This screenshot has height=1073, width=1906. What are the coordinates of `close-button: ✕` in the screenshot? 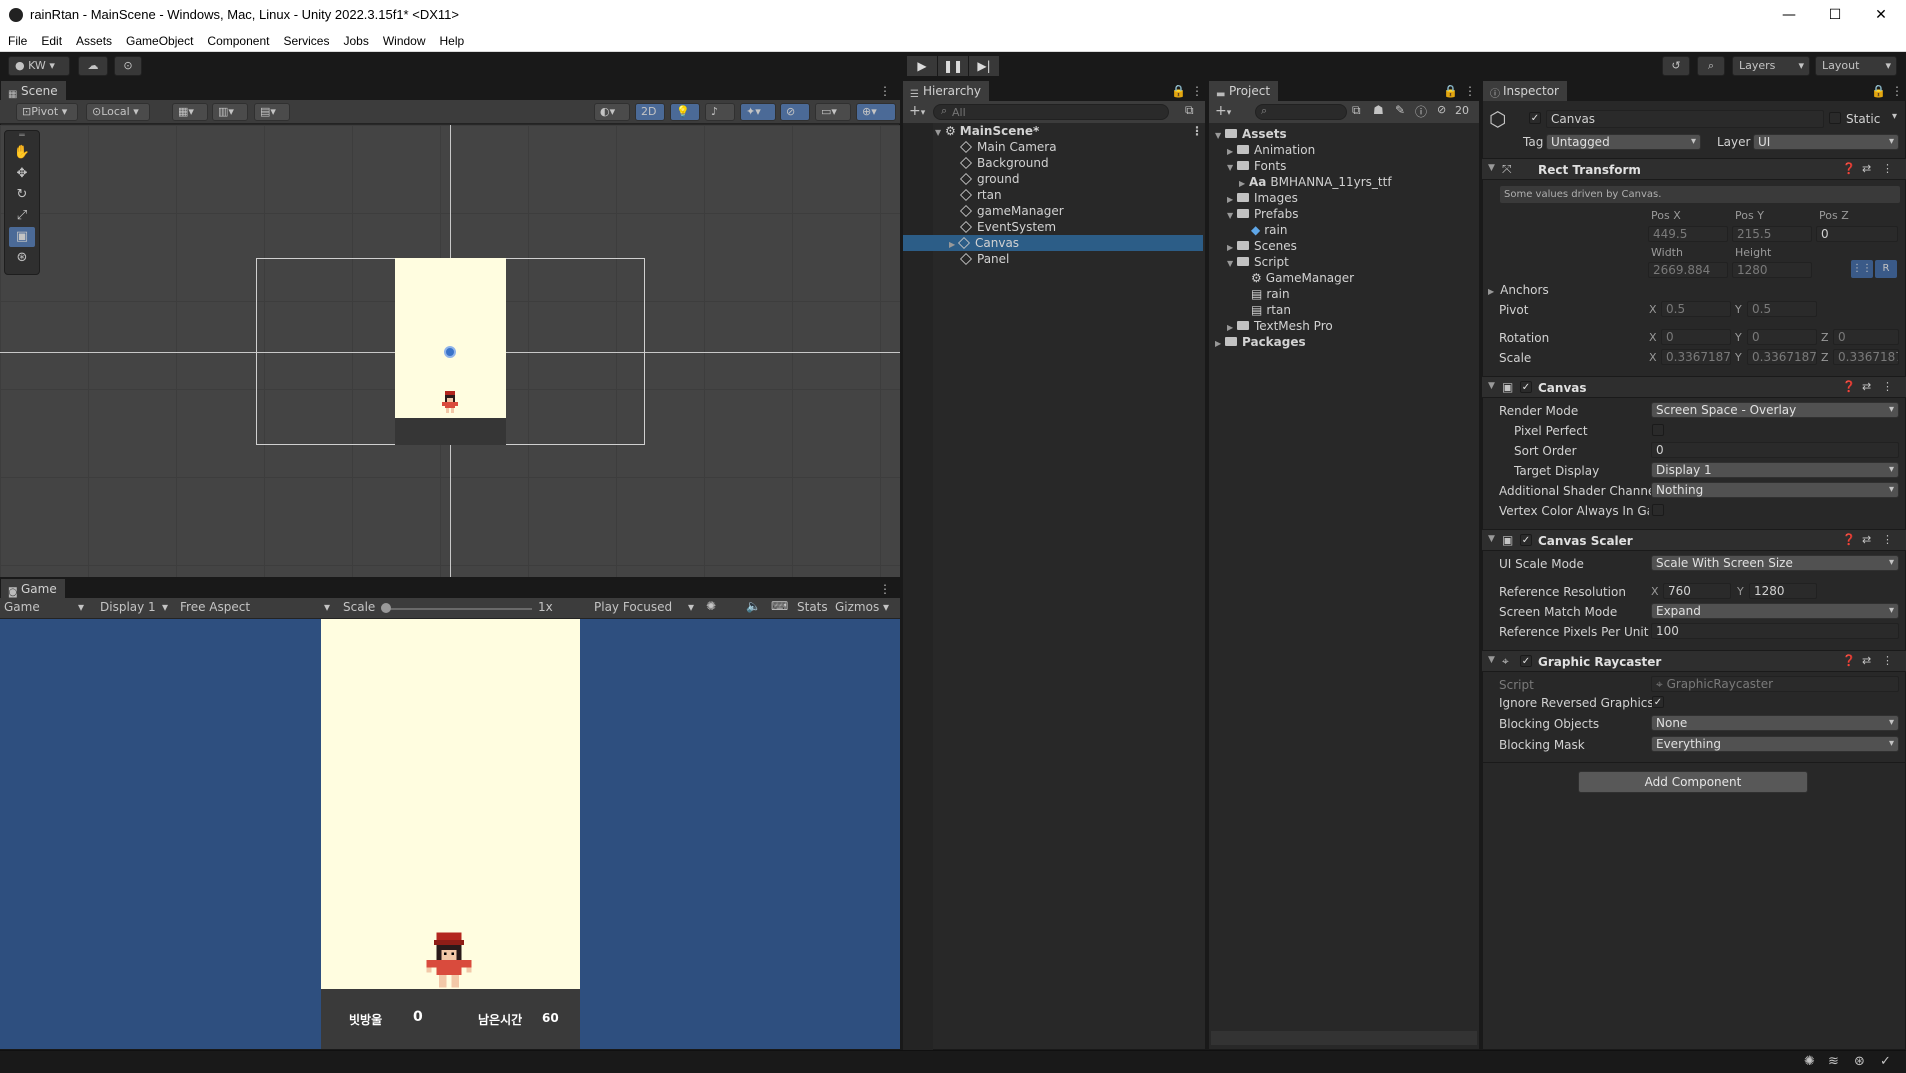 It's located at (1881, 15).